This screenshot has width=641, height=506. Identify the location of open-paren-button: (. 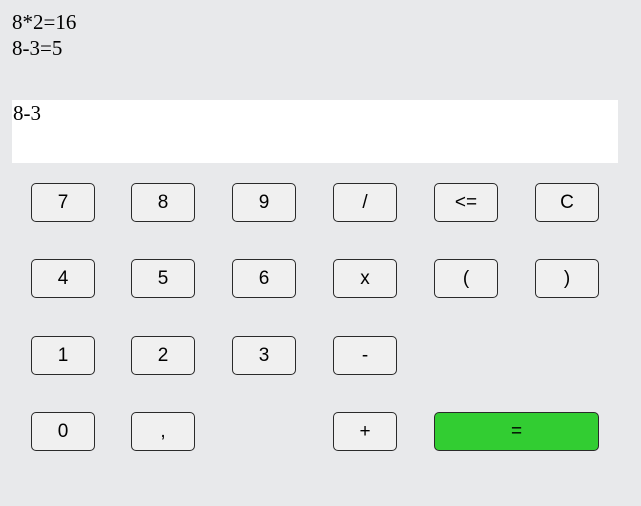
(466, 278).